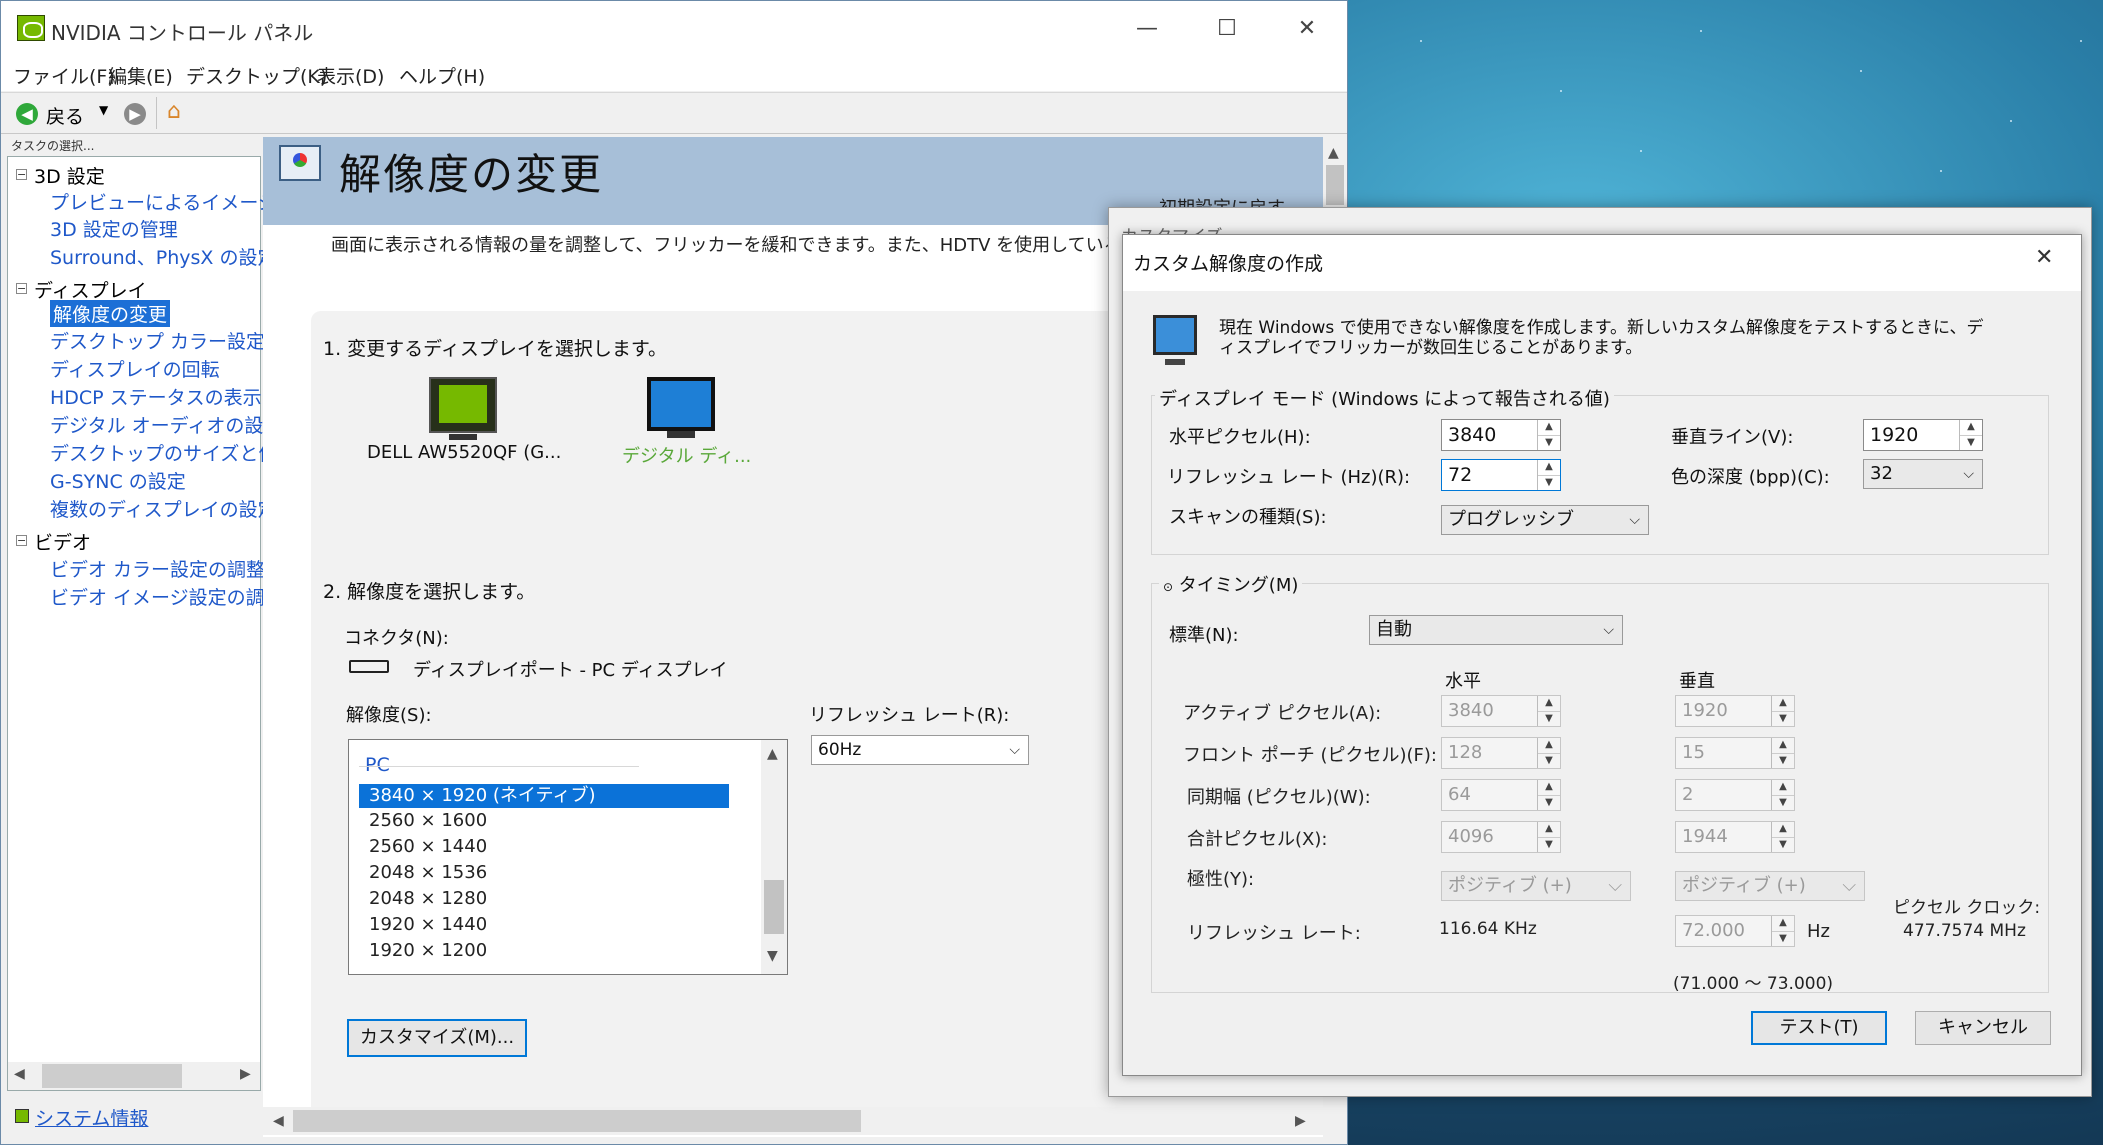 Image resolution: width=2103 pixels, height=1145 pixels. I want to click on display1-icon, so click(463, 405).